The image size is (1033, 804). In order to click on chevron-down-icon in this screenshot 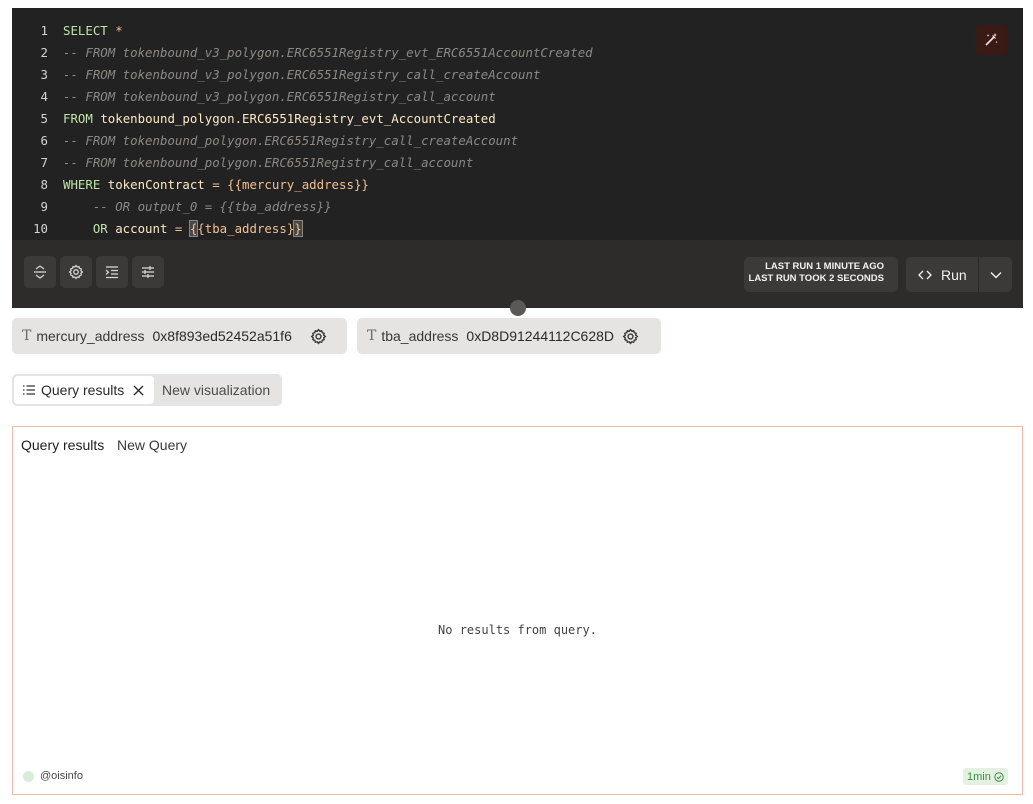, I will do `click(995, 274)`.